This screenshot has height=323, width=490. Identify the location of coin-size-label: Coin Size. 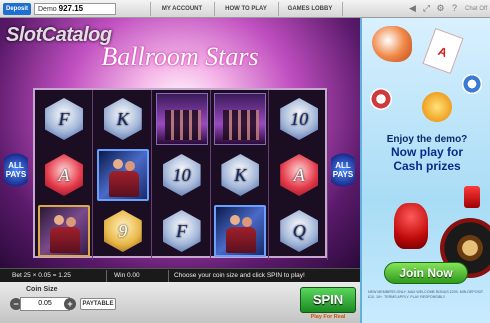
(42, 289).